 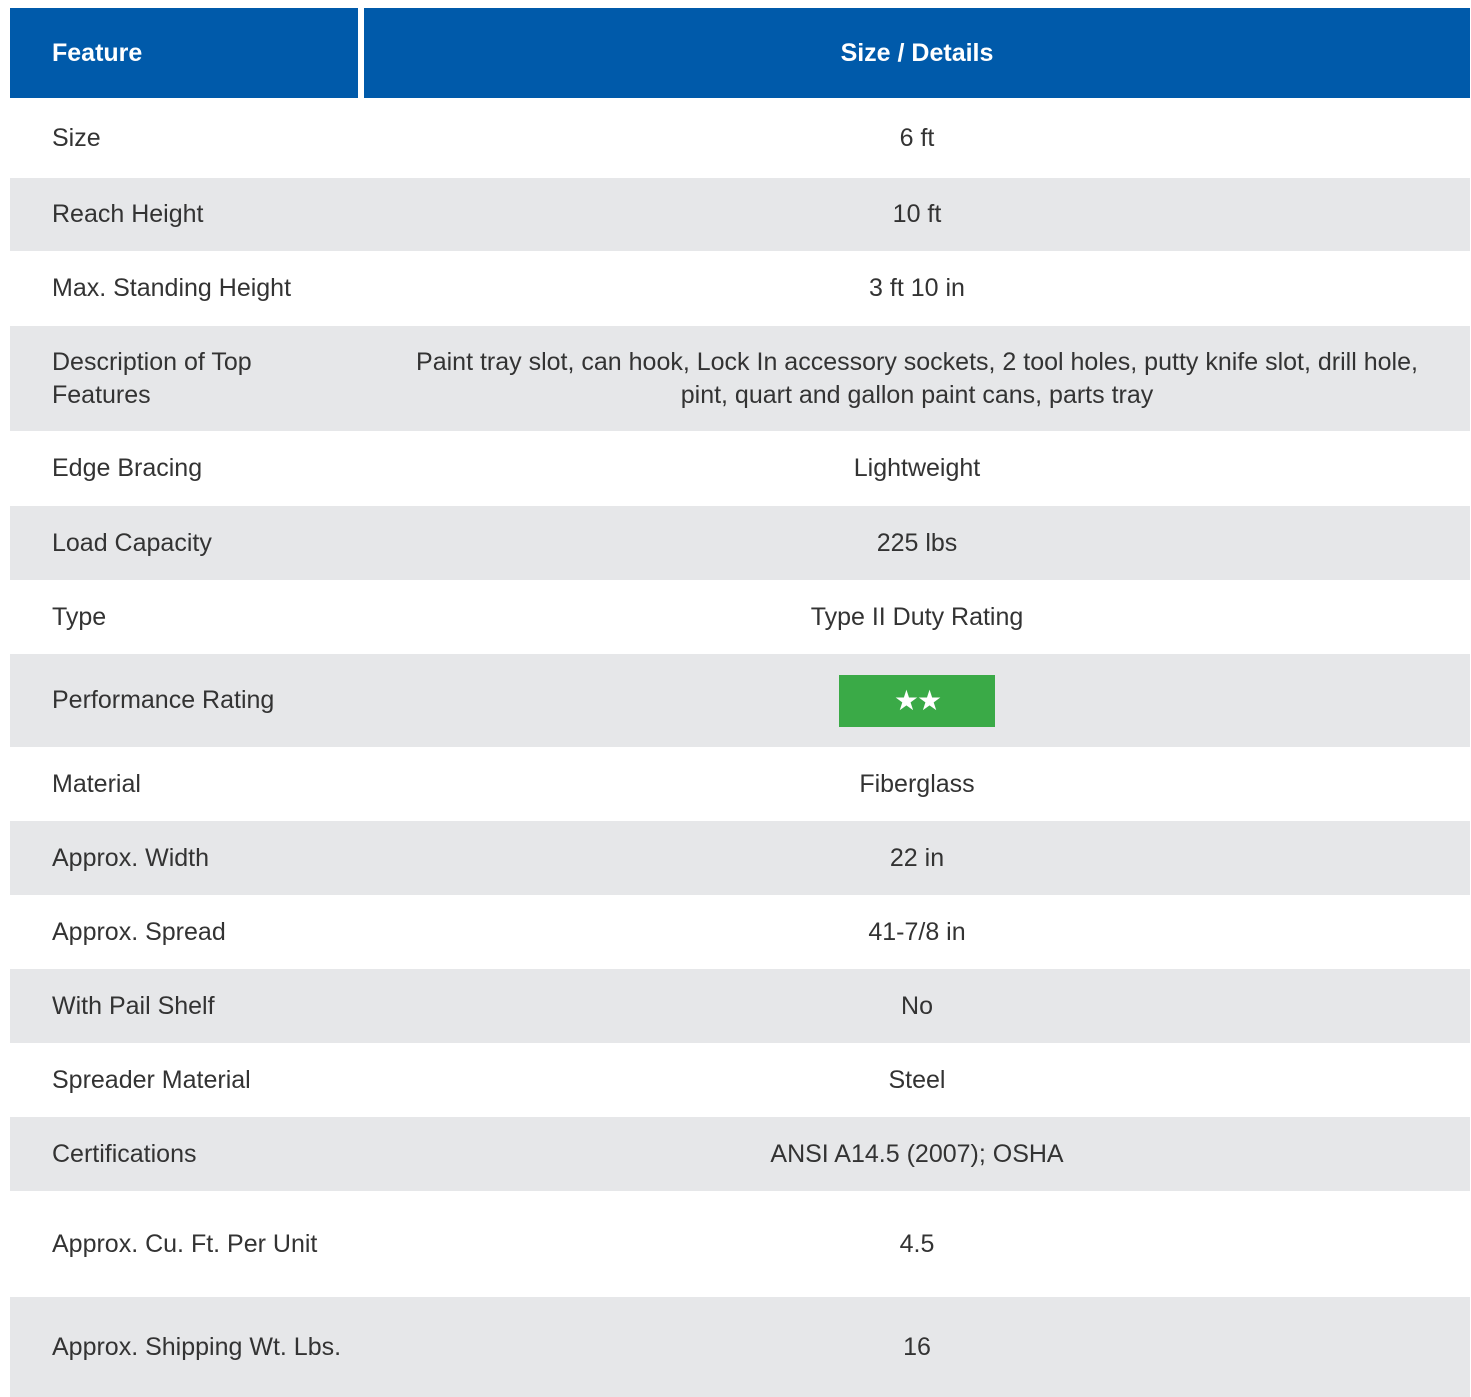 What do you see at coordinates (917, 288) in the screenshot?
I see `feature-value: 3 ft 10 in` at bounding box center [917, 288].